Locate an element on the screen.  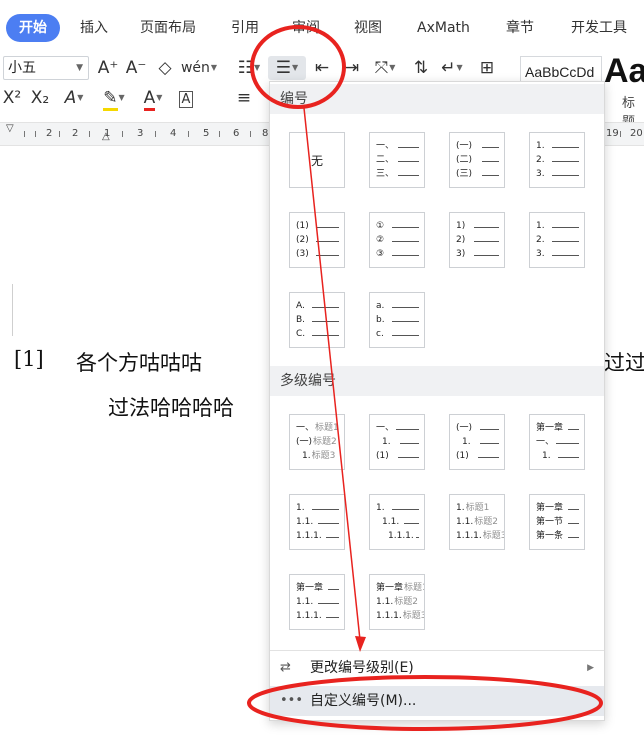
superscript-icon: X² is located at coordinates (12, 98).